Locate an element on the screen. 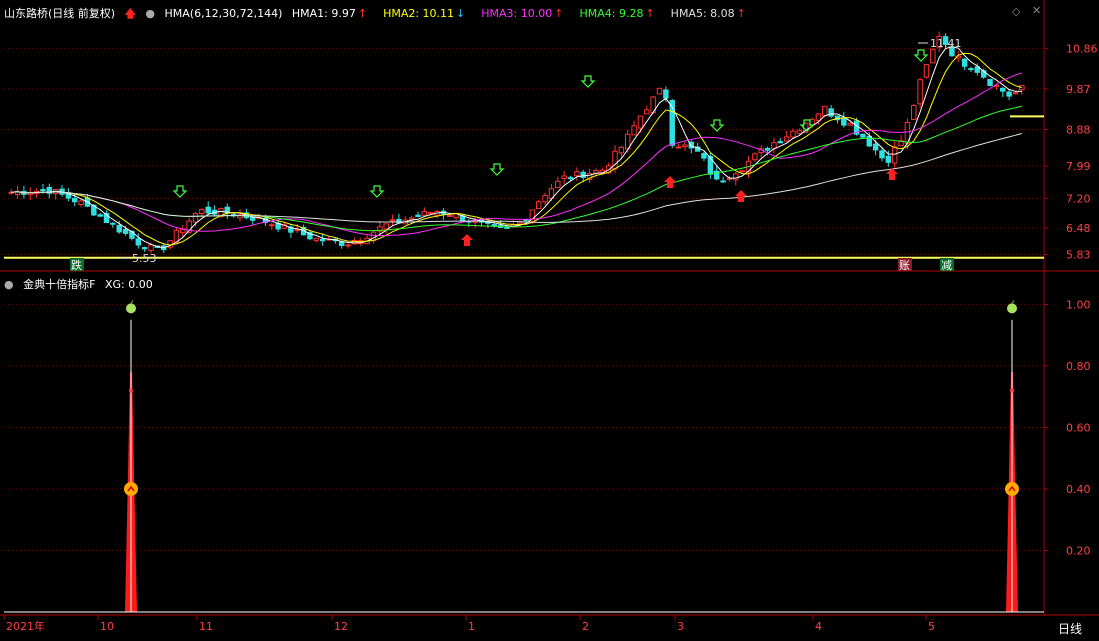  y-tick-label: 0.60 is located at coordinates (1078, 427).